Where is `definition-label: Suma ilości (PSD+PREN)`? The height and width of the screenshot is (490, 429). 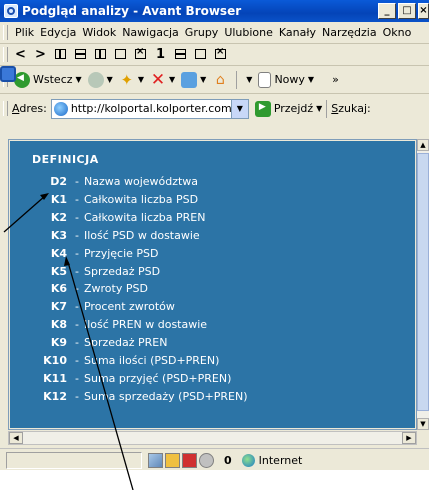 definition-label: Suma ilości (PSD+PREN) is located at coordinates (151, 360).